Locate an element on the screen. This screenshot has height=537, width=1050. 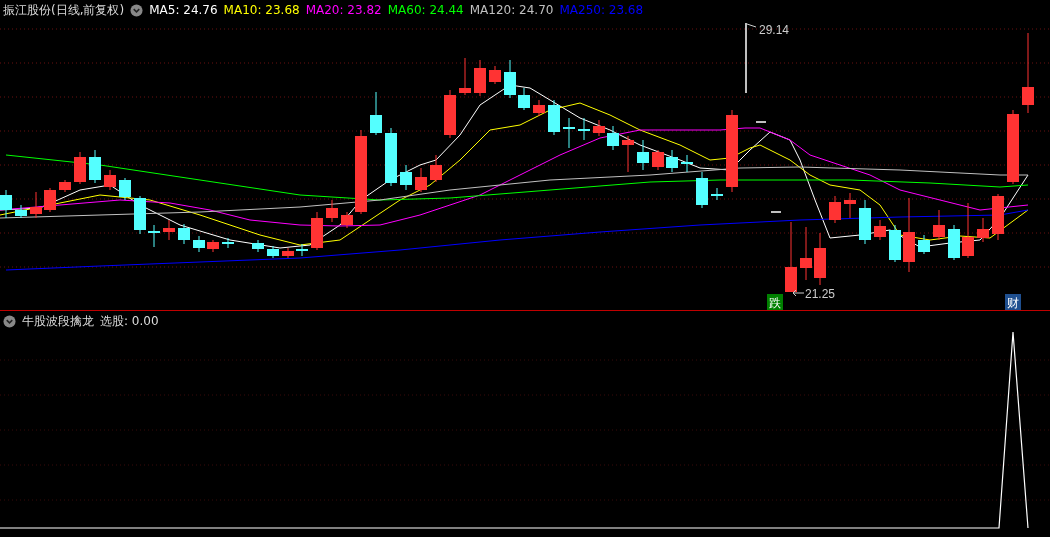
price-wick is located at coordinates (746, 58).